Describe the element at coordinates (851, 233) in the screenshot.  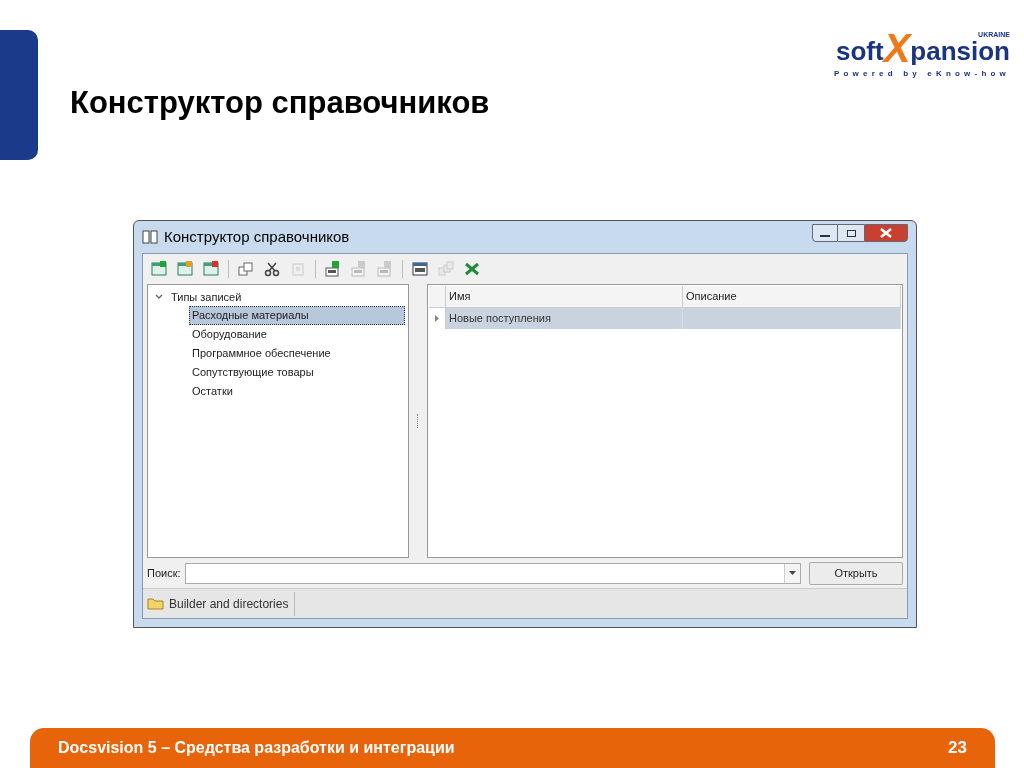
I see `maximize-button` at that location.